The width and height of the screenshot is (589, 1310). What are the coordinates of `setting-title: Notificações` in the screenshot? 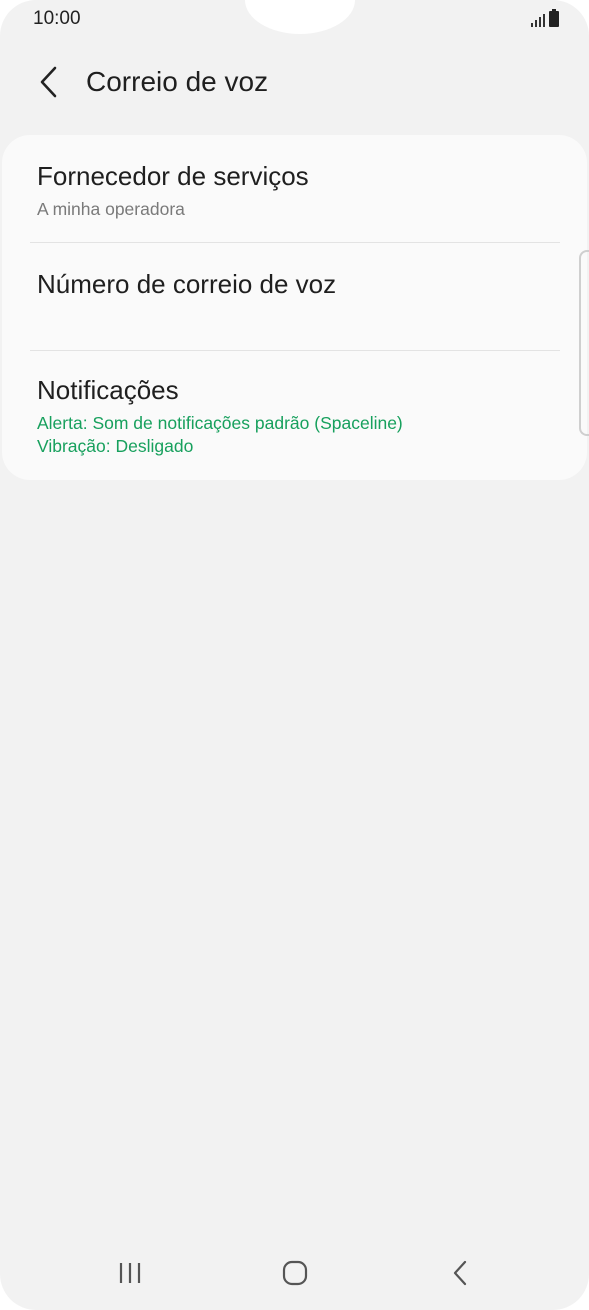 It's located at (108, 390).